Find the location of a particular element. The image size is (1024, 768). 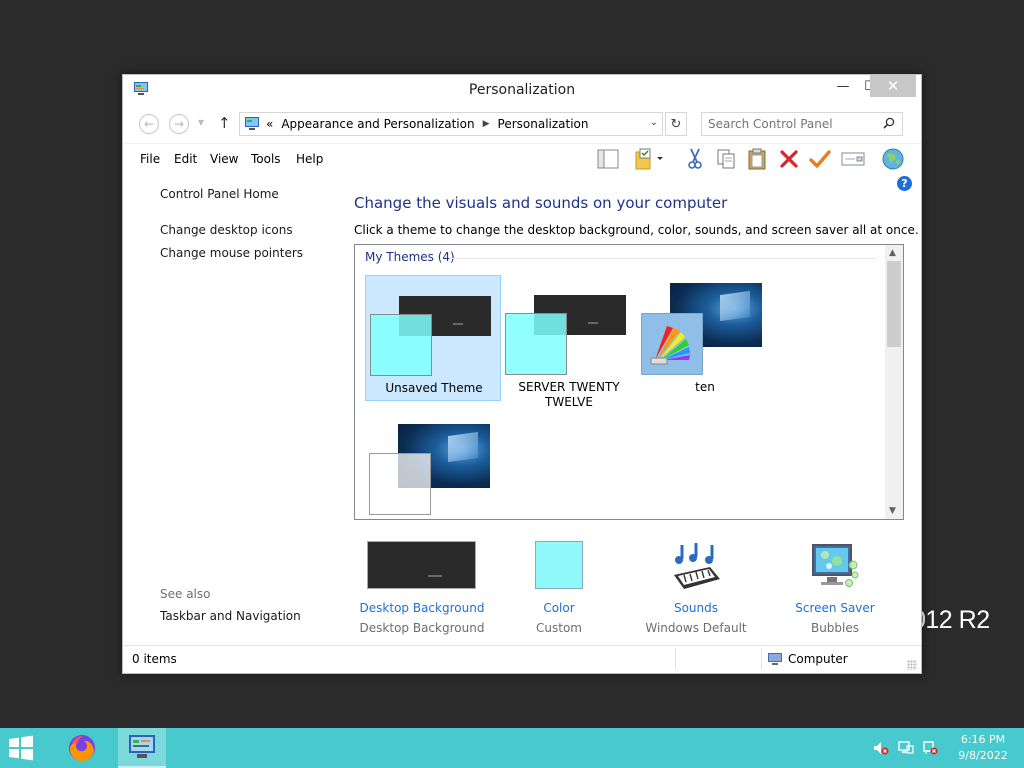

delete-icon is located at coordinates (789, 159).